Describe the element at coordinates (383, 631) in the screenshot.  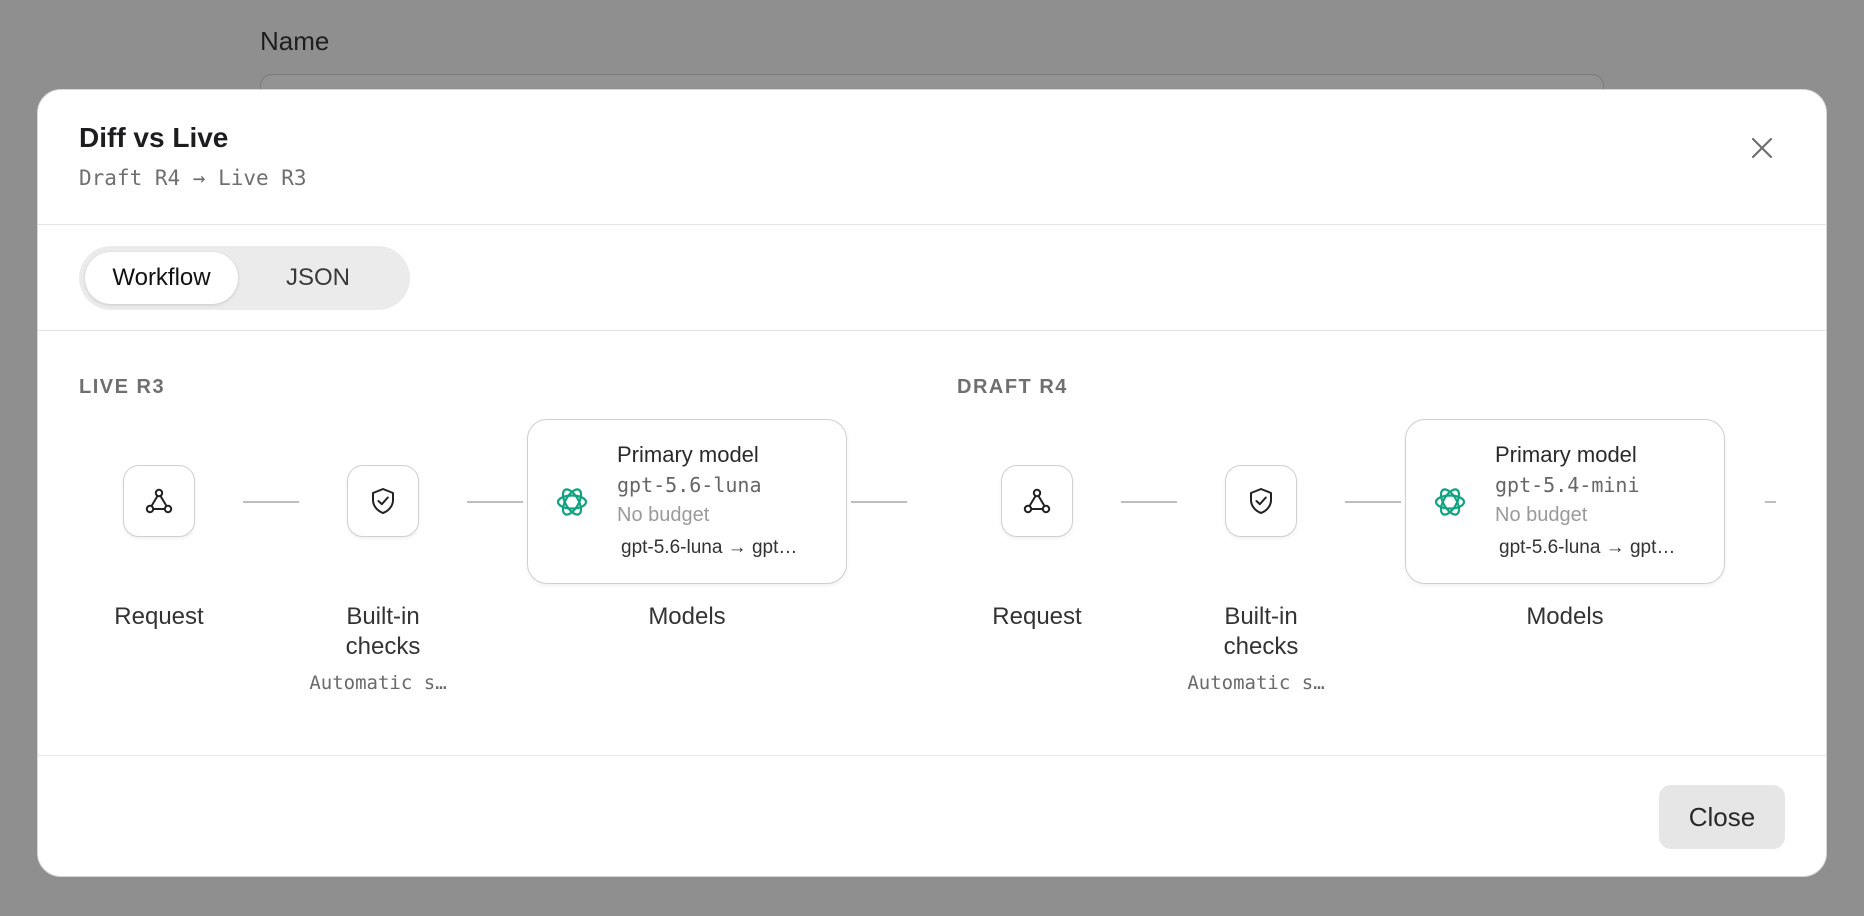
I see `live-checks-label: Built-in checks` at that location.